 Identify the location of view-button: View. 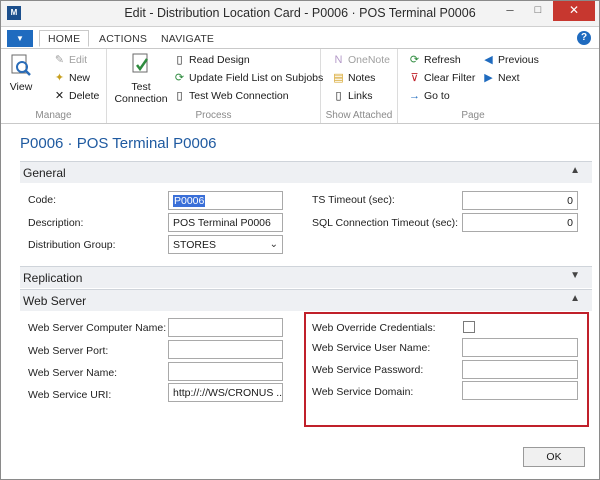
(21, 73).